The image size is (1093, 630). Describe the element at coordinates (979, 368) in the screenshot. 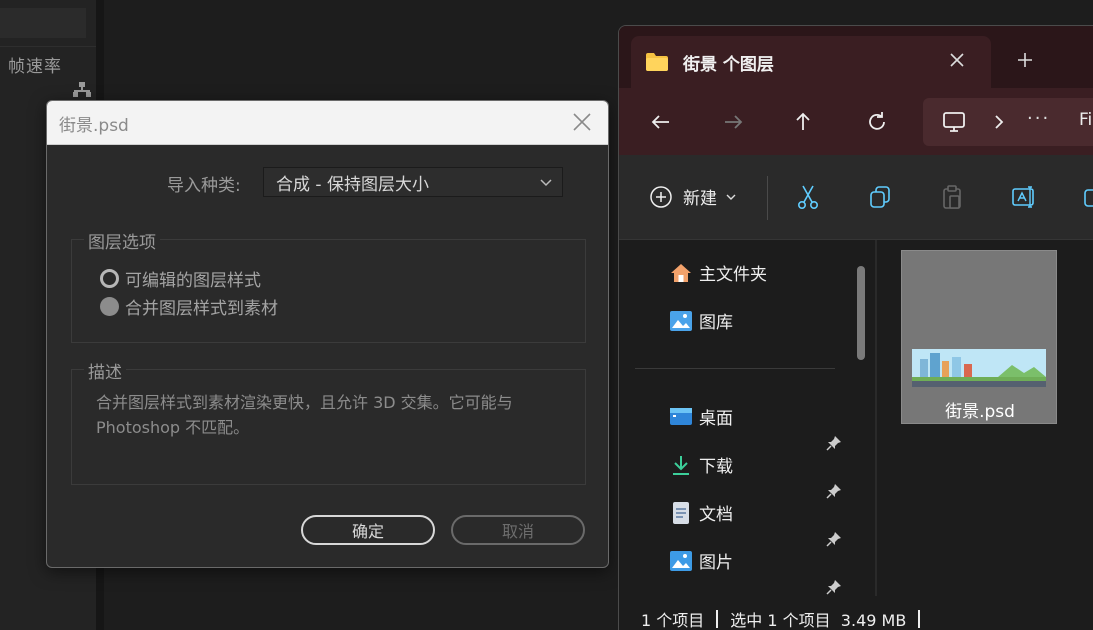

I see `file-thumbnail` at that location.